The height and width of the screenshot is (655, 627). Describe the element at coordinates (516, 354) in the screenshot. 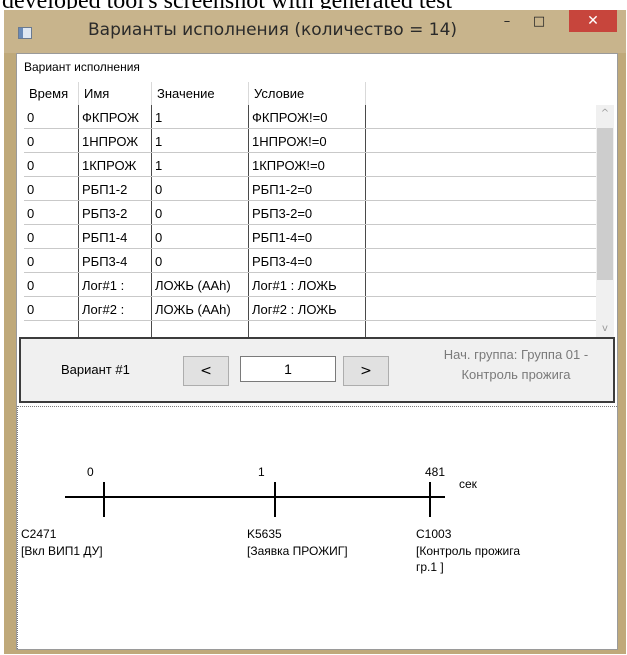

I see `start-group-line1: Нач. группа: Группа 01 -` at that location.